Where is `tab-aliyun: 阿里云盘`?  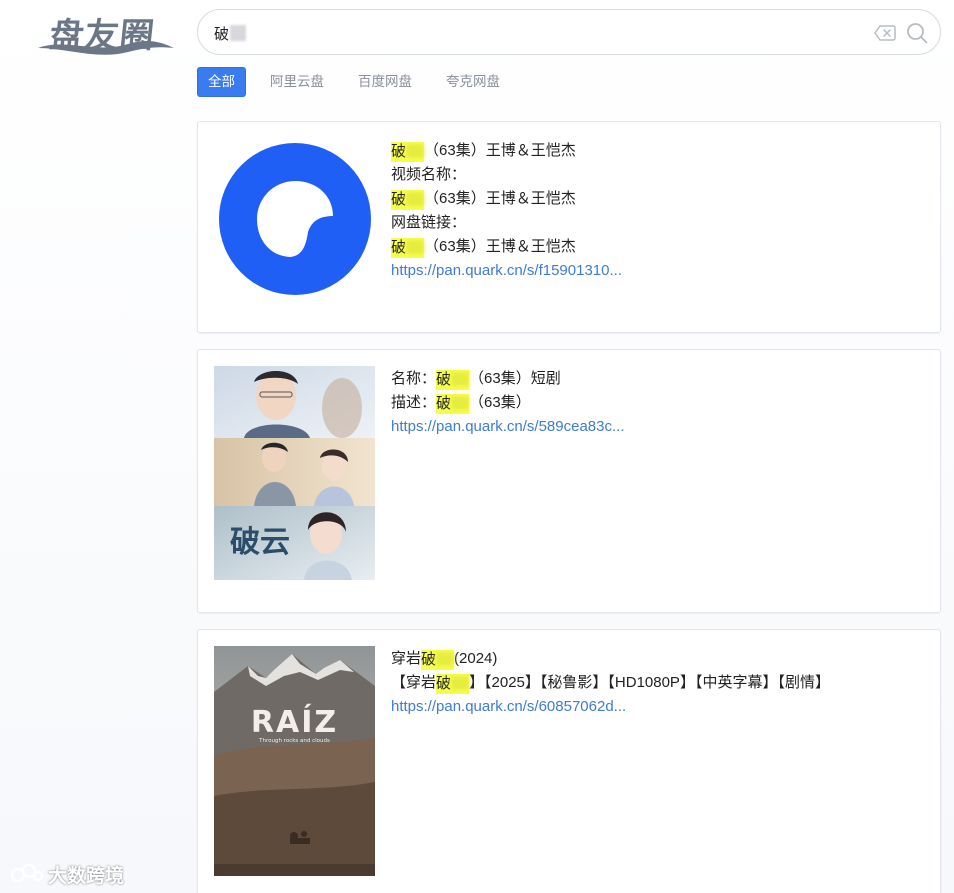 tab-aliyun: 阿里云盘 is located at coordinates (297, 82).